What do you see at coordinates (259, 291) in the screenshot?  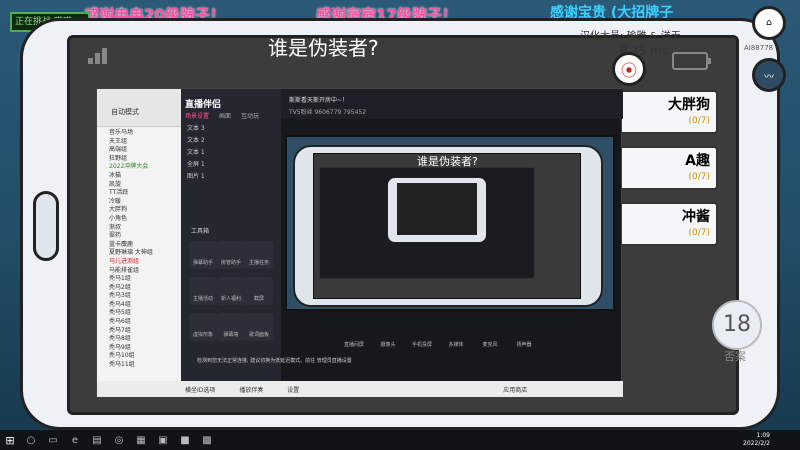 I see `tool-button: 截屏` at bounding box center [259, 291].